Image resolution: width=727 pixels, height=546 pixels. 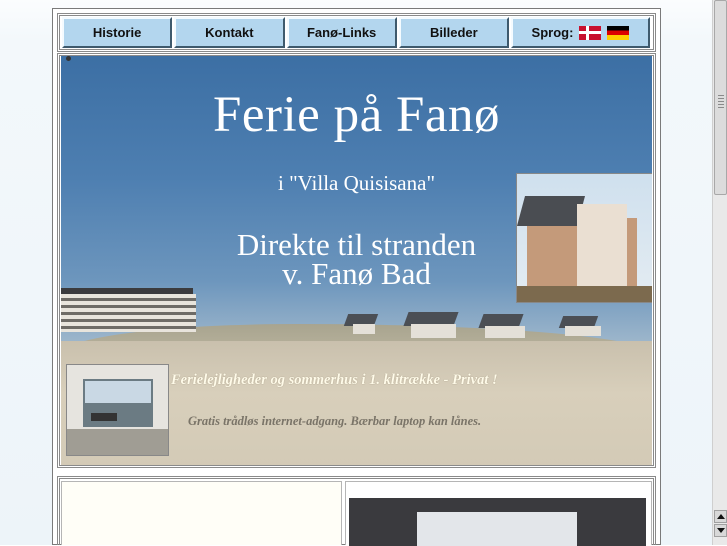 I want to click on interior-window-graphic, so click(x=497, y=529).